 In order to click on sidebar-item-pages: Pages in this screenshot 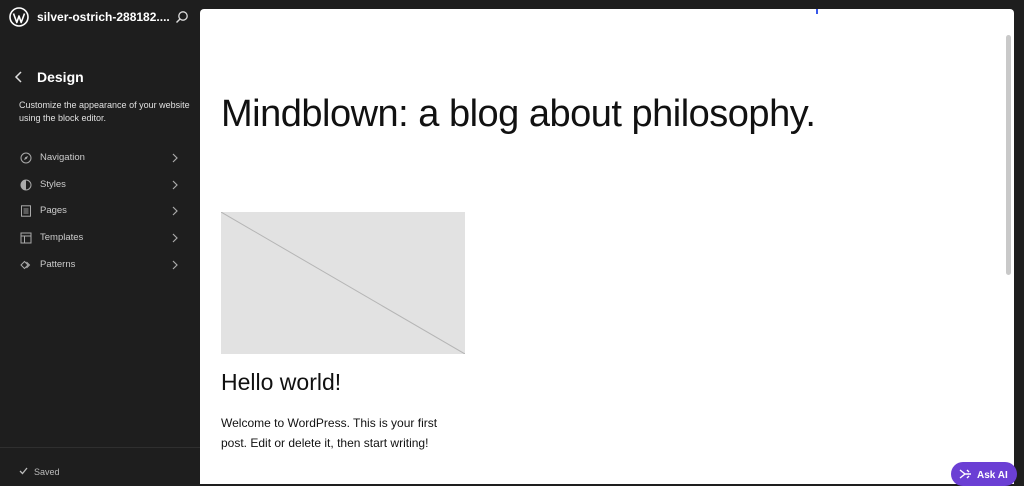, I will do `click(100, 211)`.